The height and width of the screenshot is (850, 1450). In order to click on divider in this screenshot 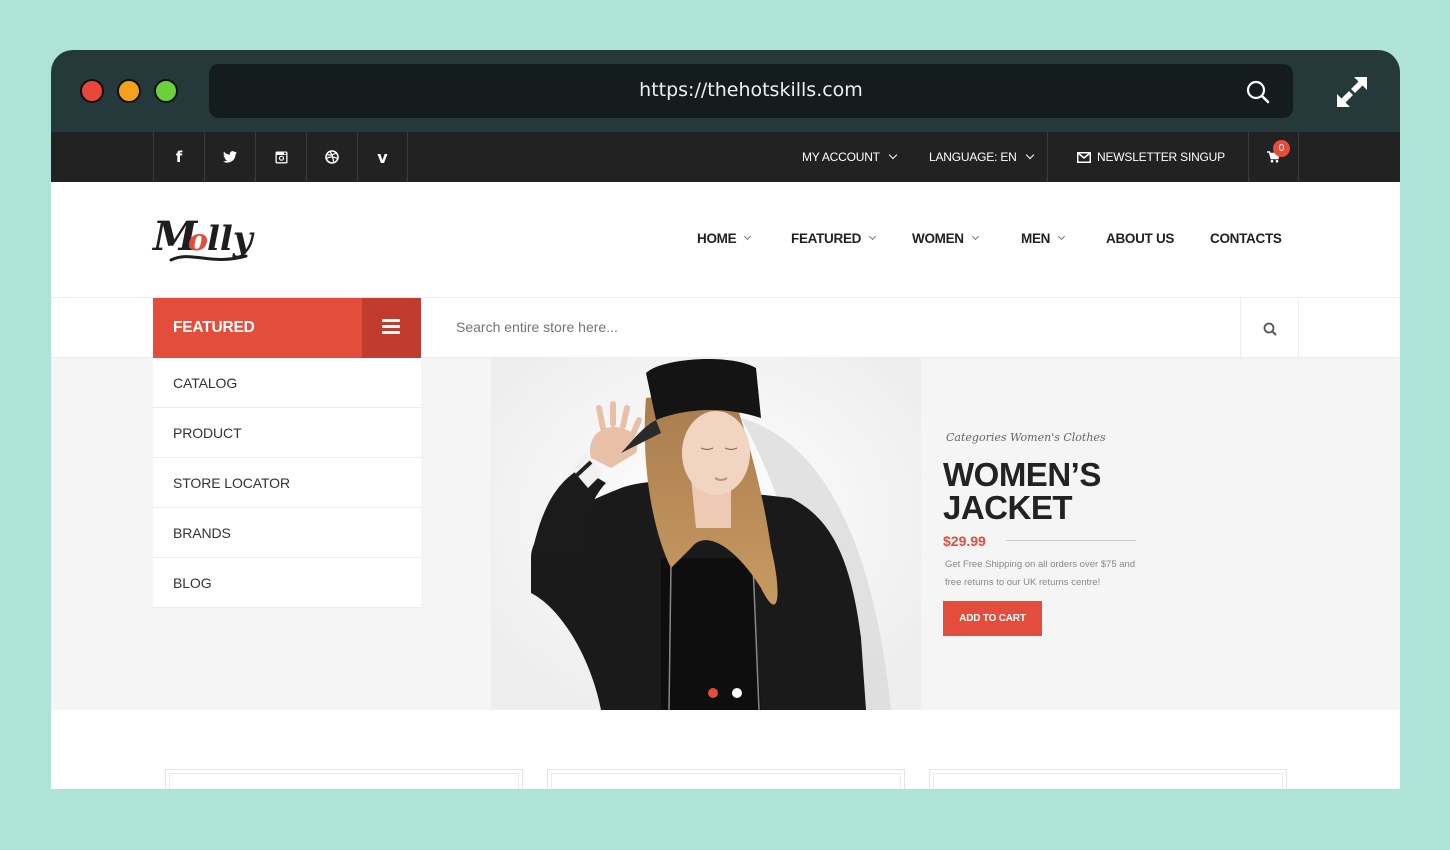, I will do `click(1047, 157)`.